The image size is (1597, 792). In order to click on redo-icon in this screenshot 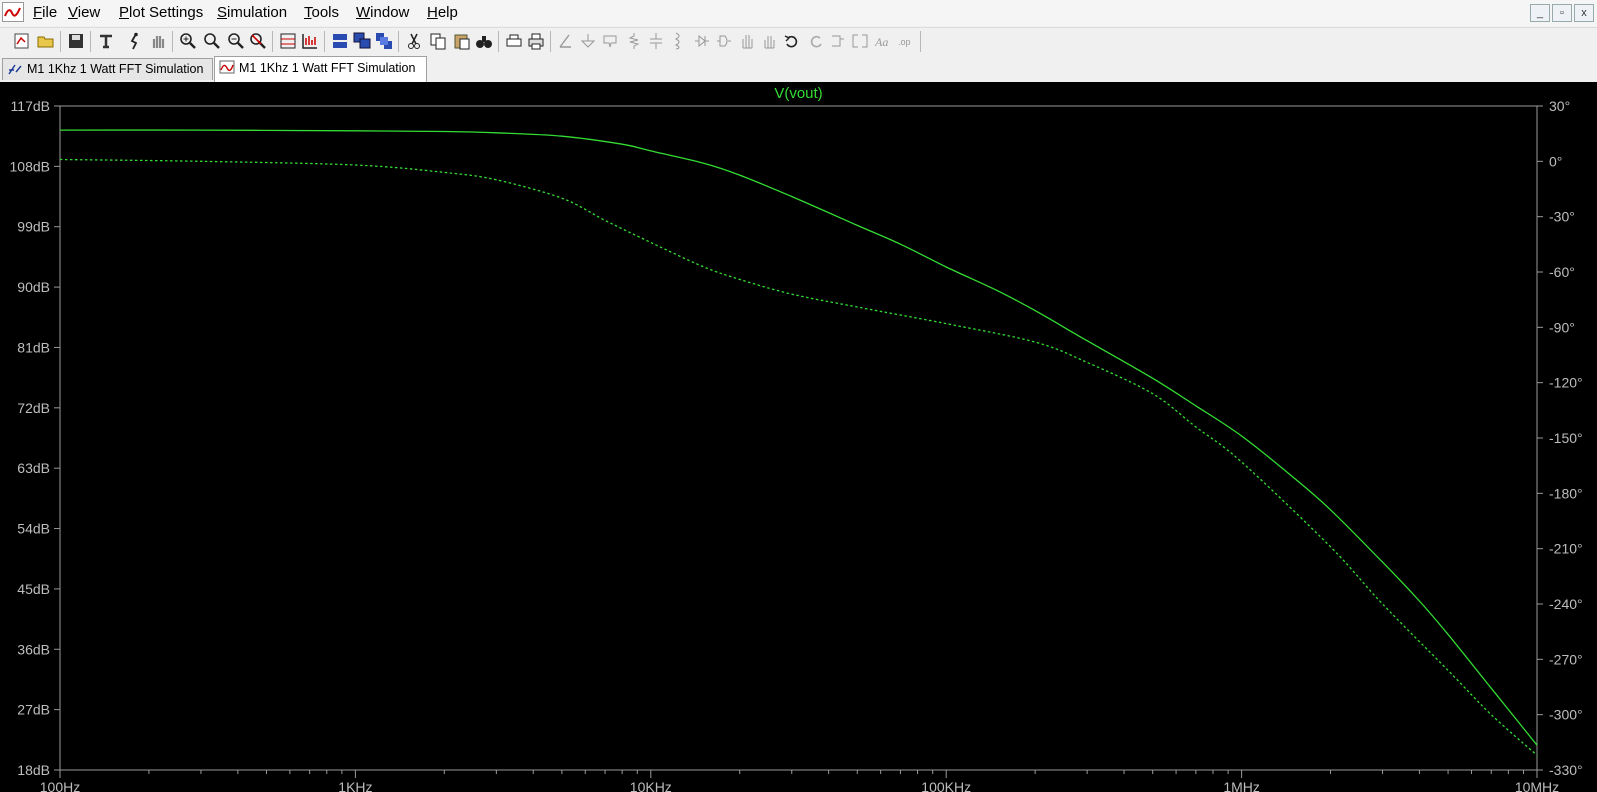, I will do `click(816, 41)`.